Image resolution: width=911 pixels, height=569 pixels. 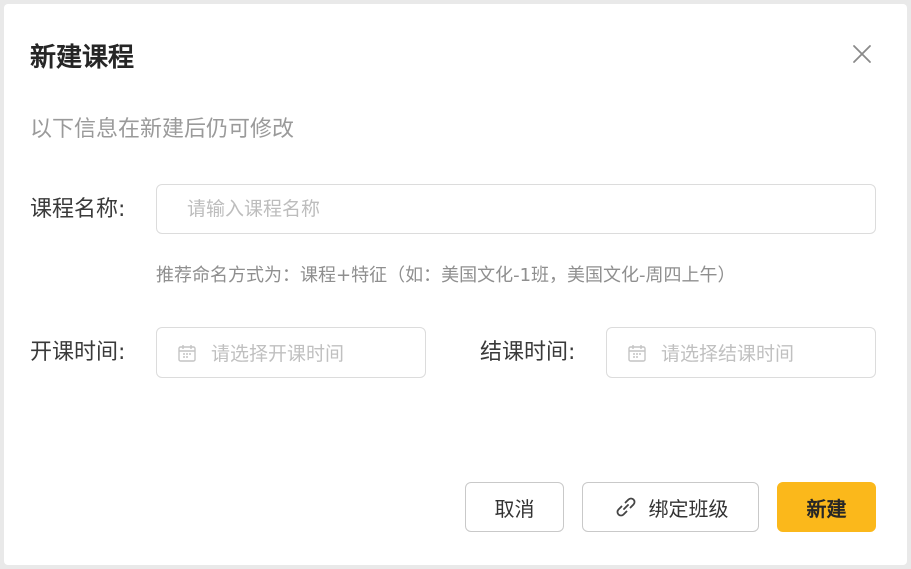 I want to click on start-time-label: 开课时间:, so click(x=78, y=352).